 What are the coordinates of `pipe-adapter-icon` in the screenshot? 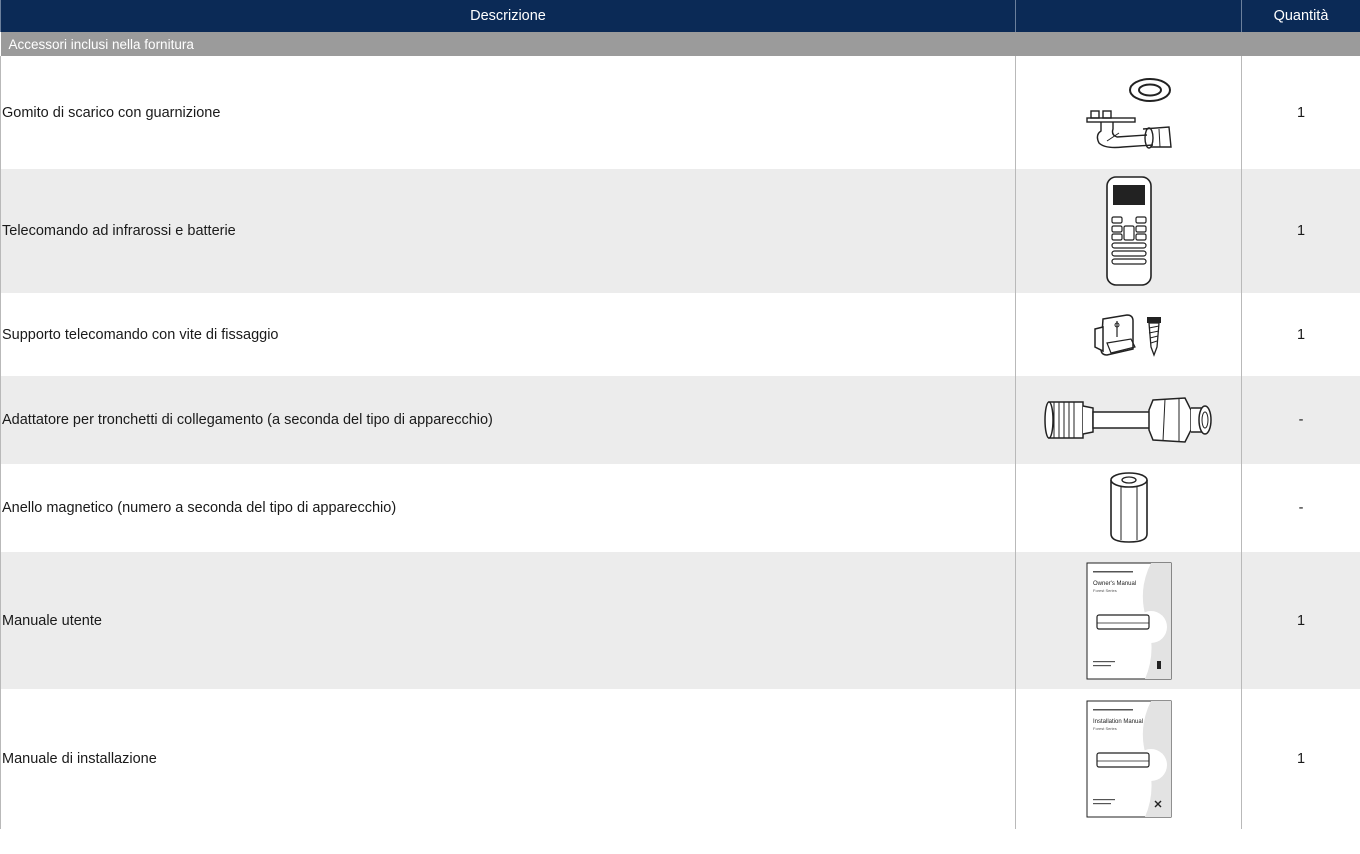 It's located at (1127, 420).